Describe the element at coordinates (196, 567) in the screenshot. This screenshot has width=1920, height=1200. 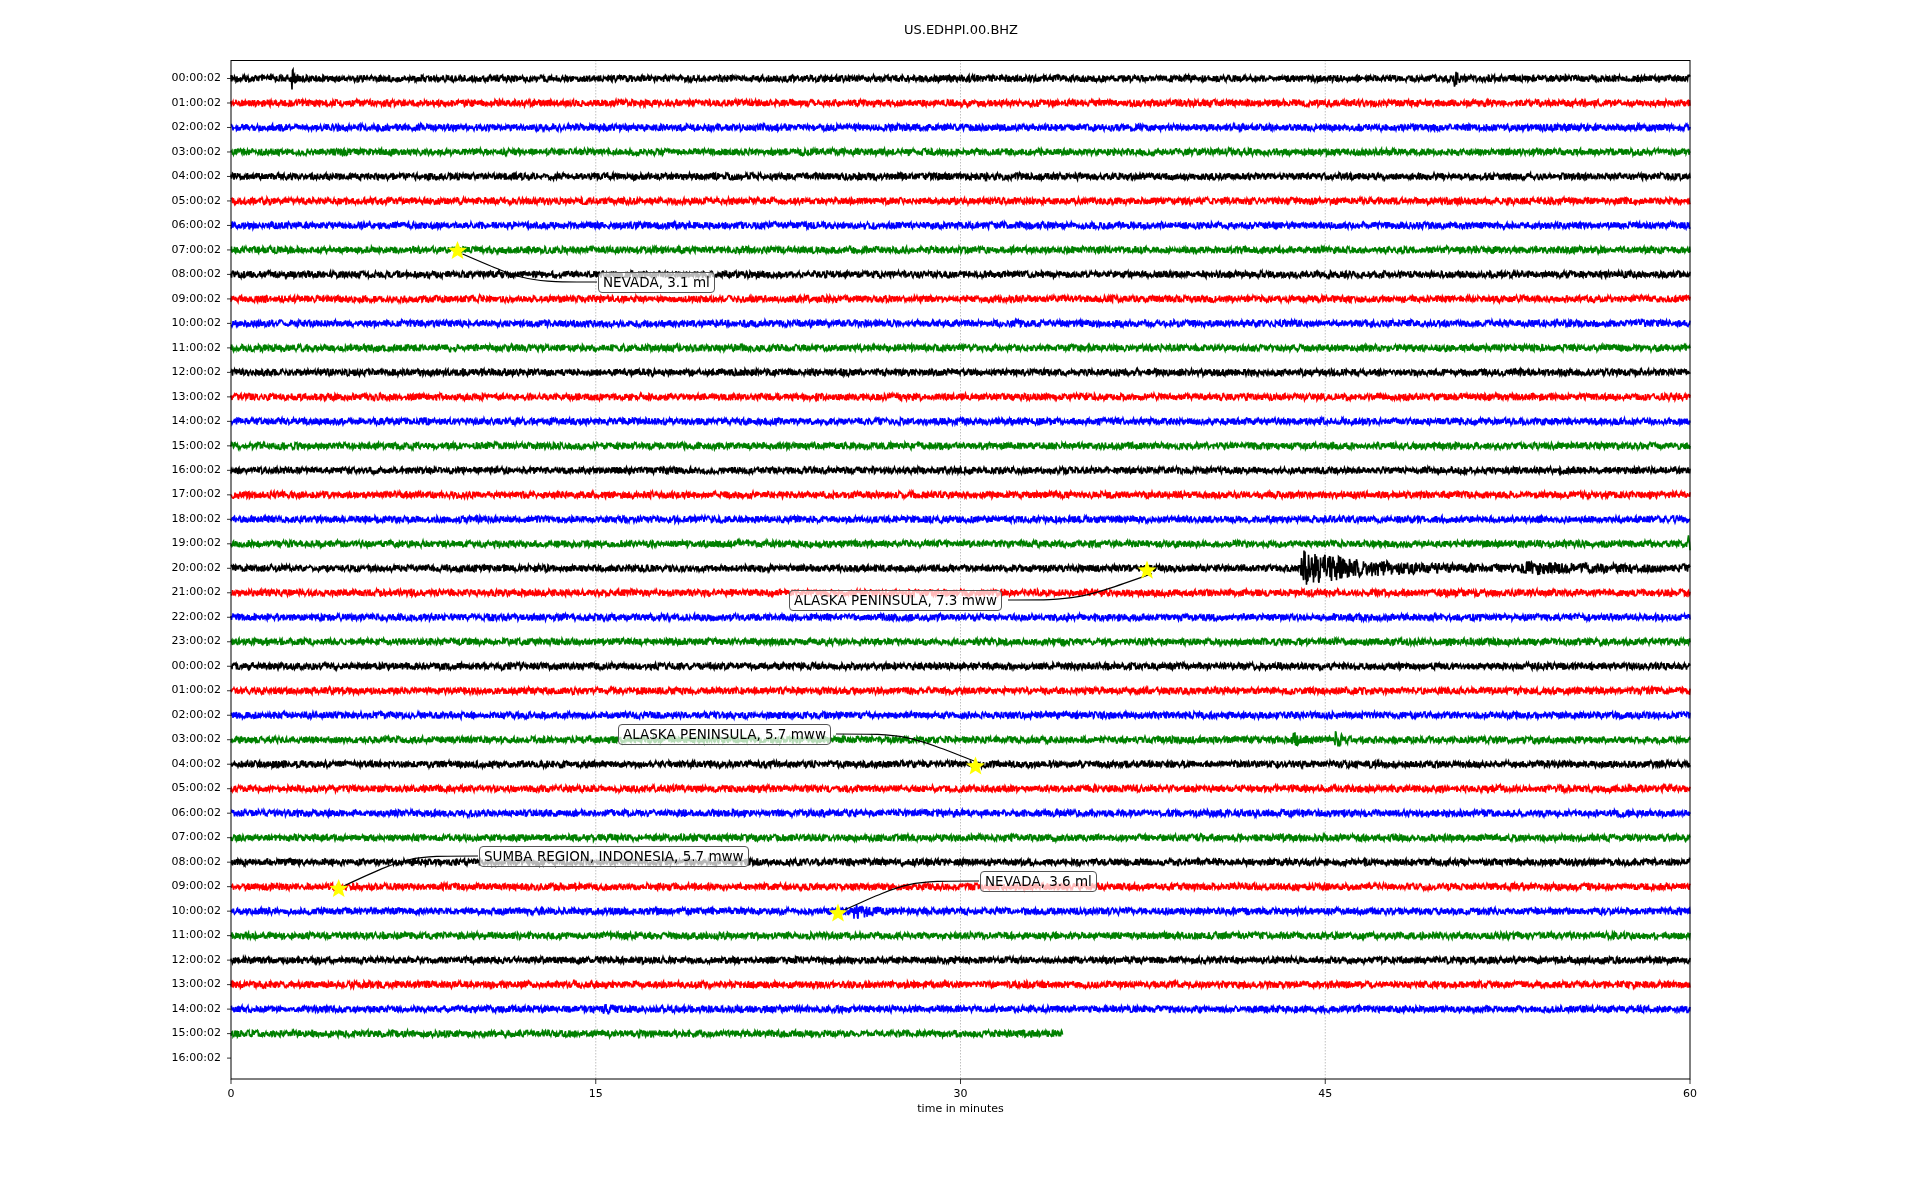
I see `row-time-label: 20:00:02` at that location.